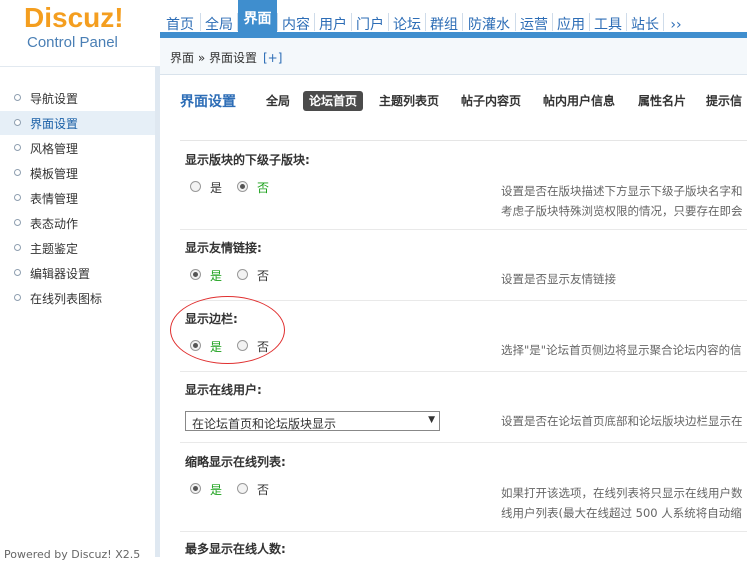 Image resolution: width=747 pixels, height=561 pixels. I want to click on sidebar-item-7: 编辑器设置, so click(77, 273).